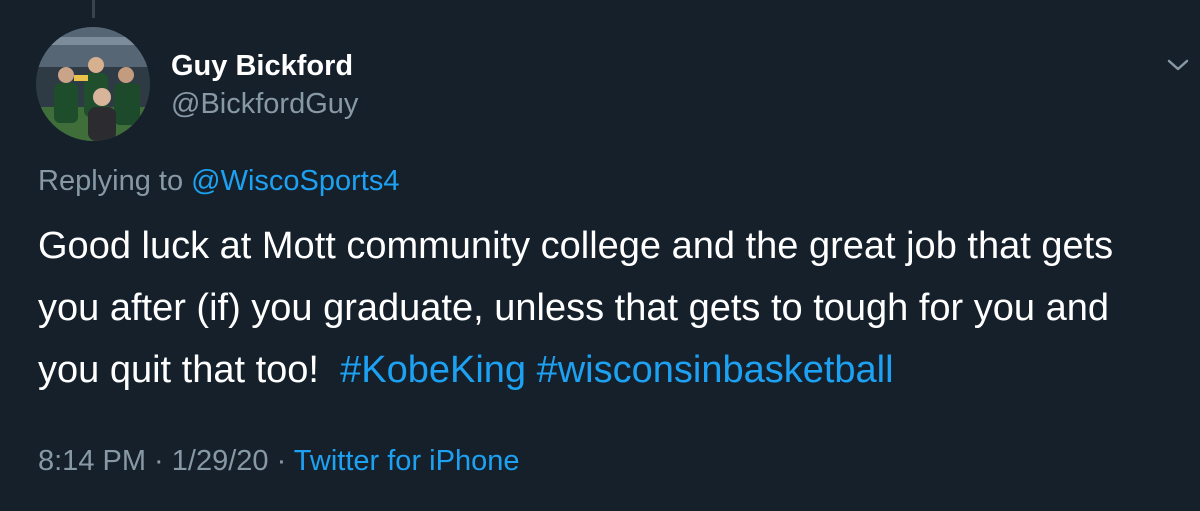 The width and height of the screenshot is (1200, 511). Describe the element at coordinates (531, 370) in the screenshot. I see `hashtag-separator` at that location.